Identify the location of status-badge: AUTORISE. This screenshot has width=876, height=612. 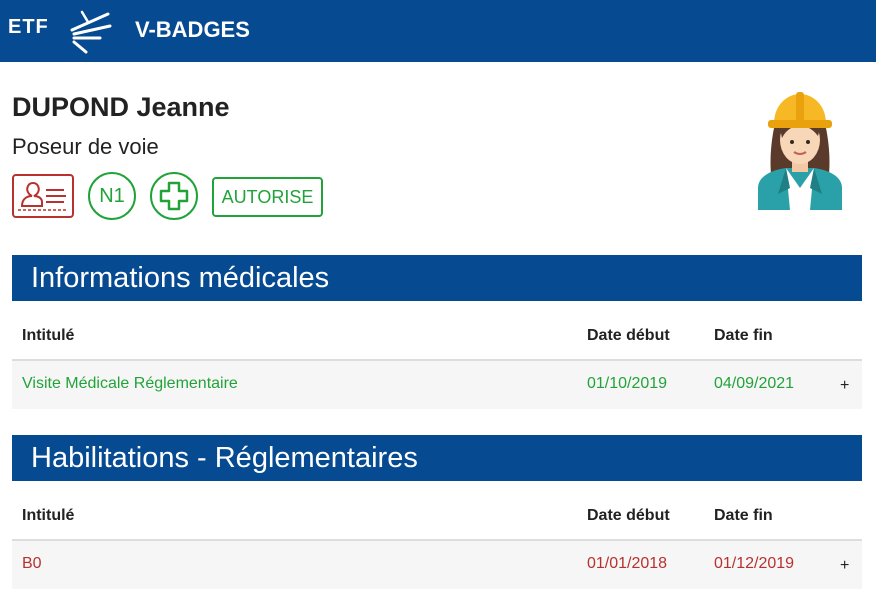
(267, 197).